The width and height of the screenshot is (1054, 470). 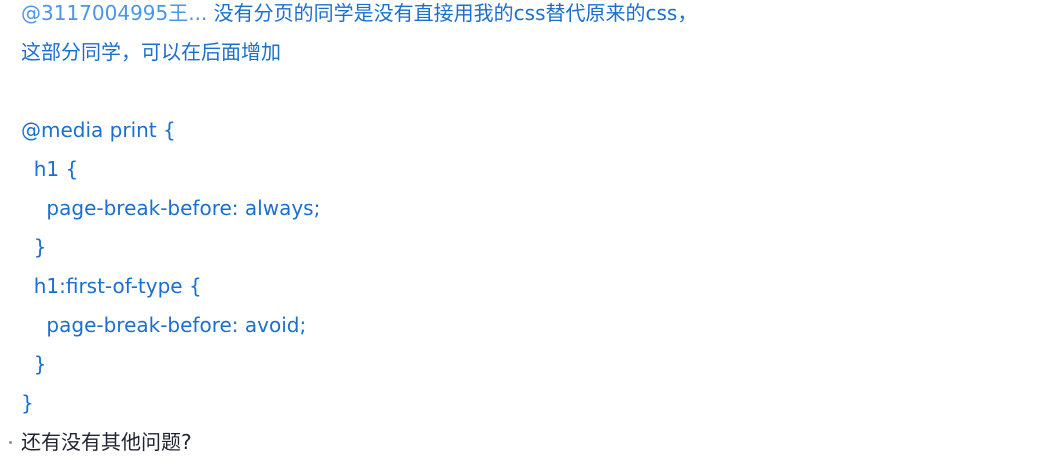 I want to click on list-bullet-icon, so click(x=10, y=442).